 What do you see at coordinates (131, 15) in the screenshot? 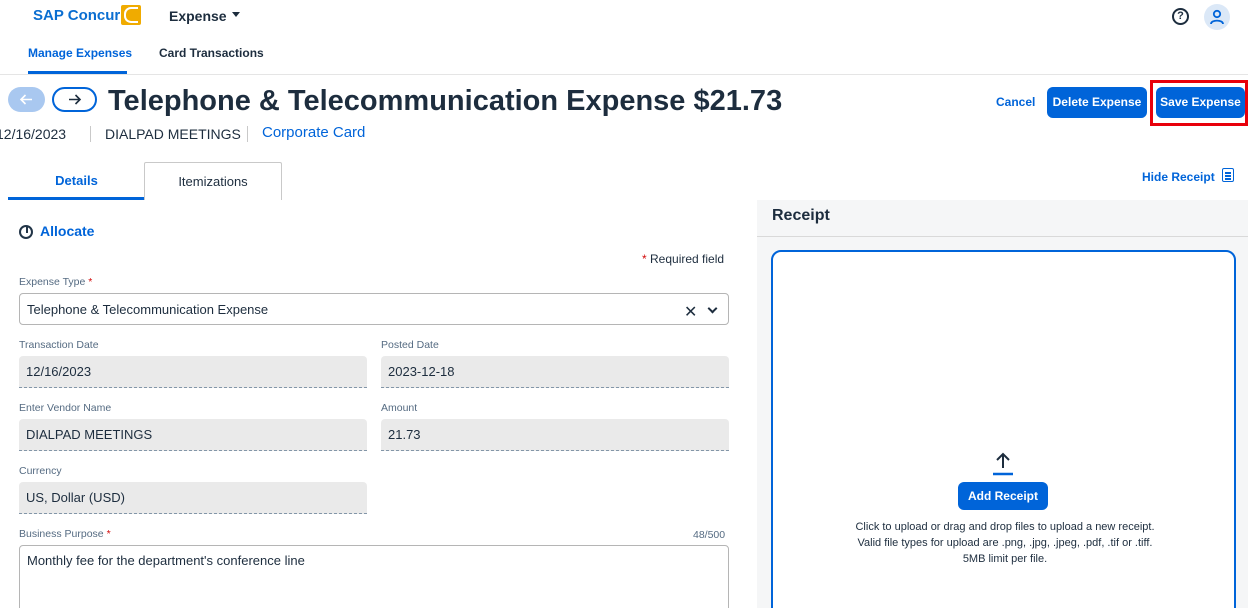
I see `concur-logo-icon` at bounding box center [131, 15].